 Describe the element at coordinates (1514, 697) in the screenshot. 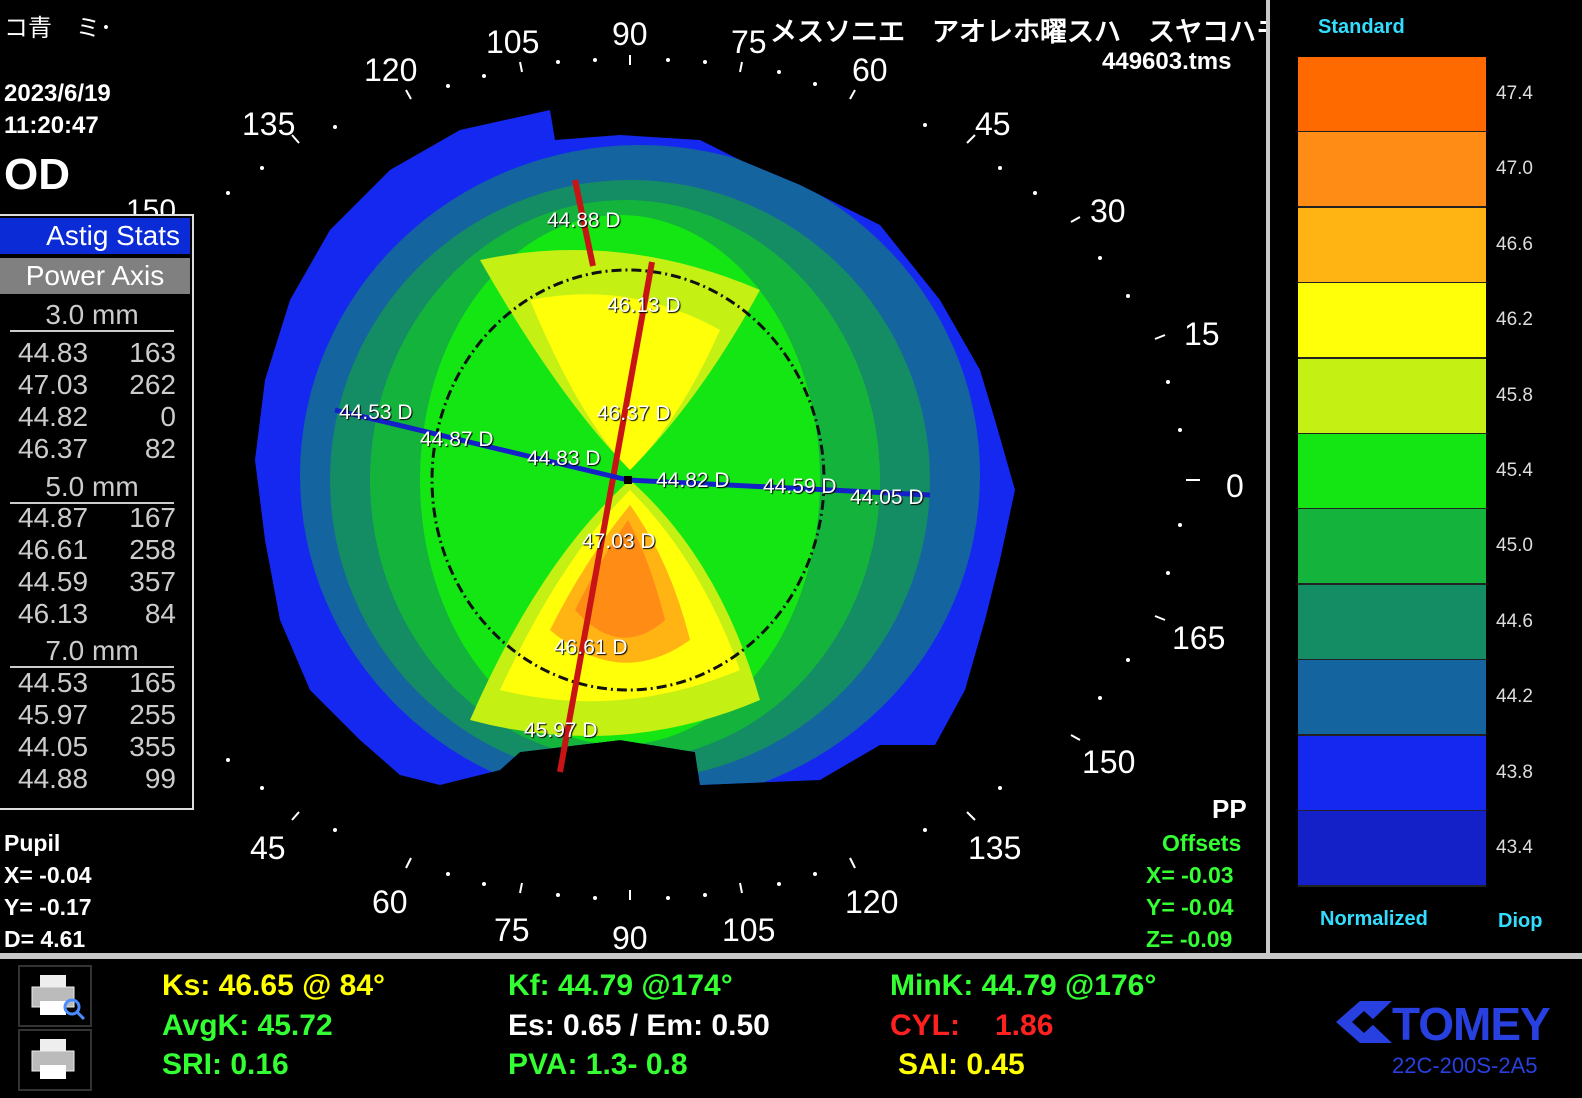

I see `scale-value: 44.2` at that location.